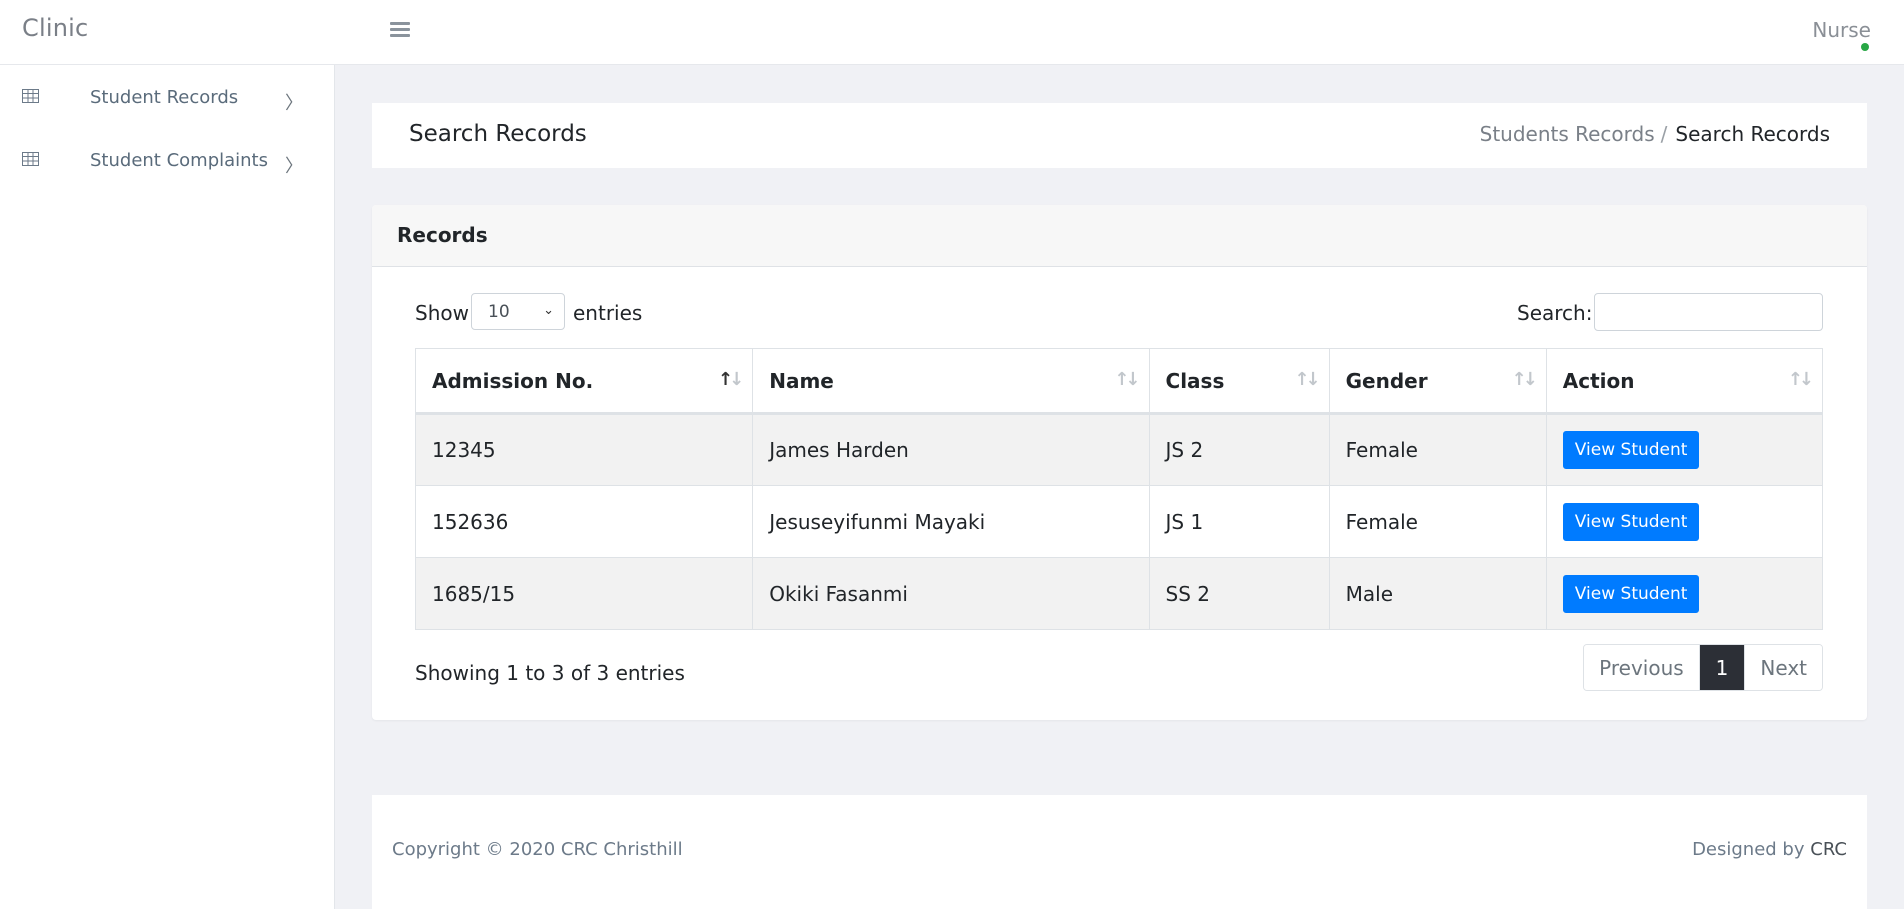 The image size is (1904, 909). Describe the element at coordinates (55, 28) in the screenshot. I see `brand-logo: Clinic` at that location.